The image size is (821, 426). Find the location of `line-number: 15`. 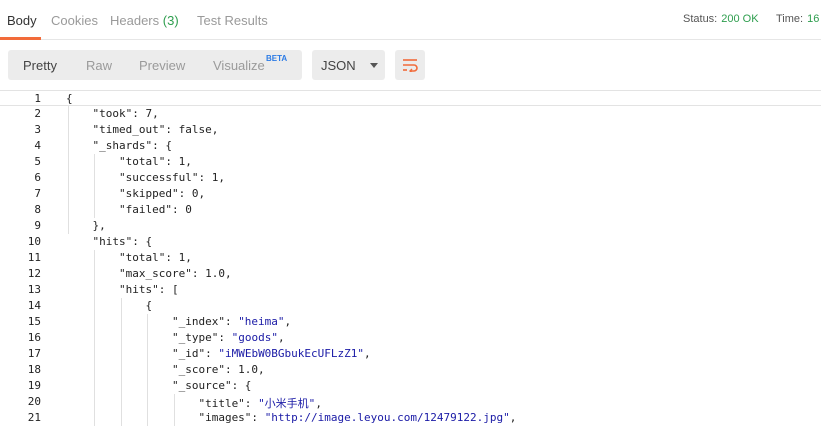

line-number: 15 is located at coordinates (34, 321).